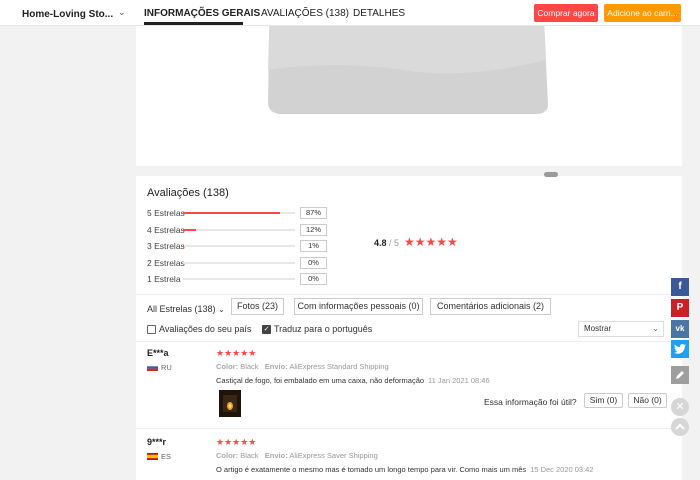 The height and width of the screenshot is (480, 700). Describe the element at coordinates (530, 402) in the screenshot. I see `helpful-question: Essa informação foi útil?` at that location.